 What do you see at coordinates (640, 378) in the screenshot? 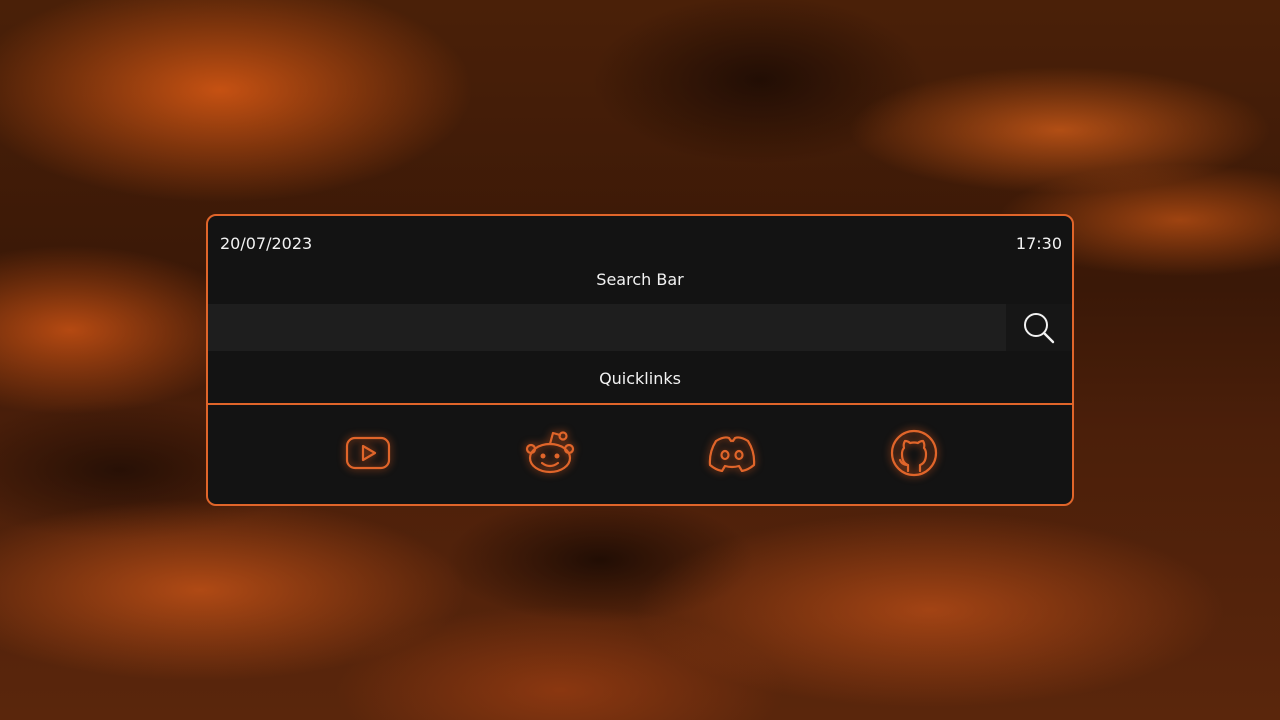
I see `quicklinks-heading: Quicklinks` at bounding box center [640, 378].